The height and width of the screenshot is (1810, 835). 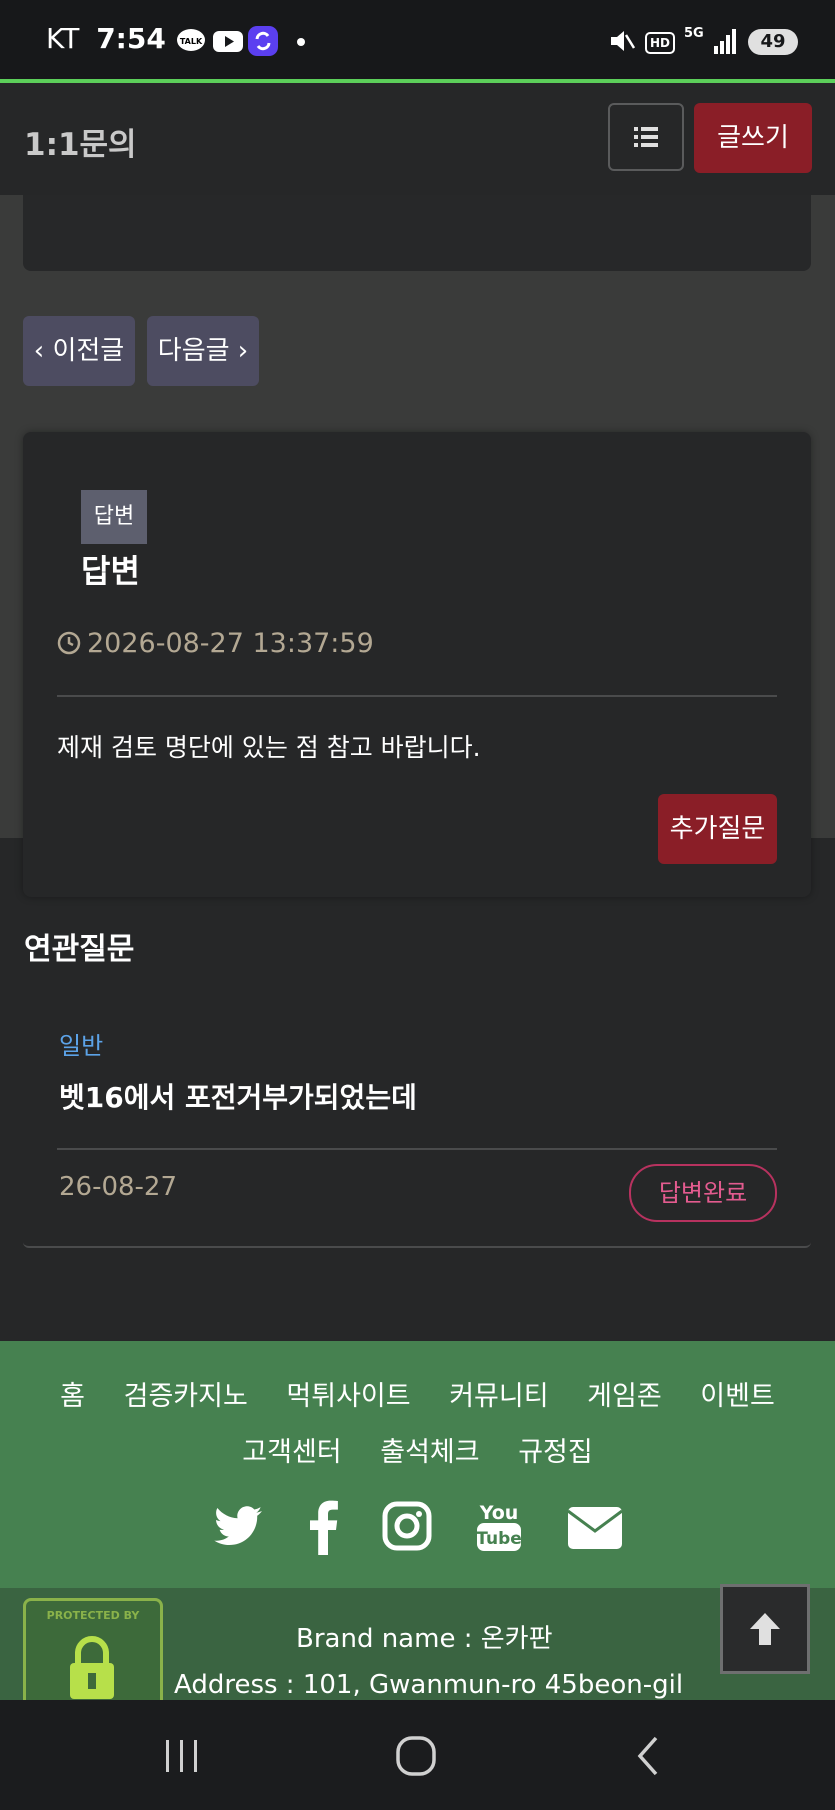 I want to click on android-navigation-bar, so click(x=417, y=1755).